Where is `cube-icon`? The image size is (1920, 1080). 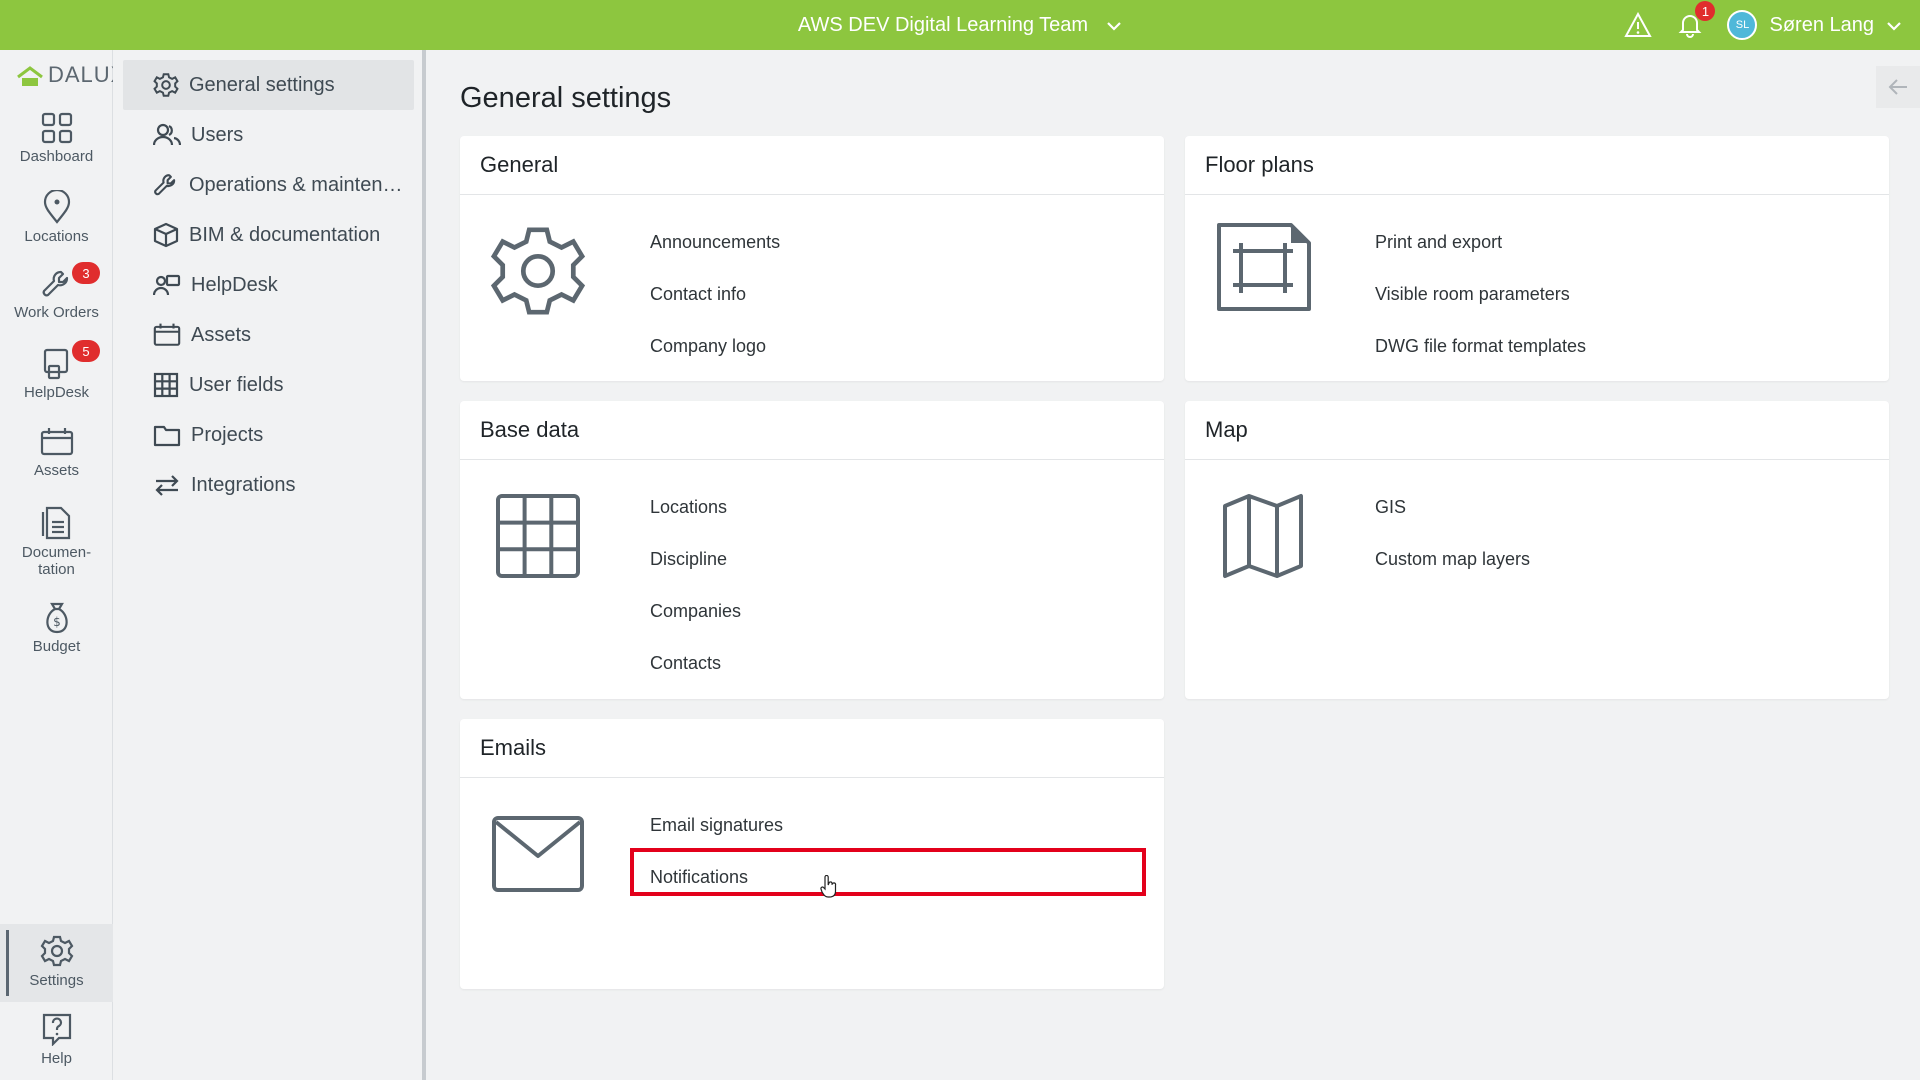
cube-icon is located at coordinates (166, 235).